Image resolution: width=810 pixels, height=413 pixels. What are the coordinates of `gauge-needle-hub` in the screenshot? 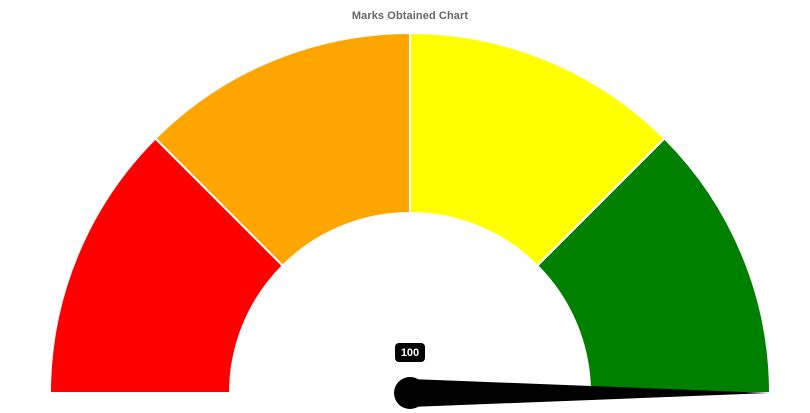 It's located at (410, 393).